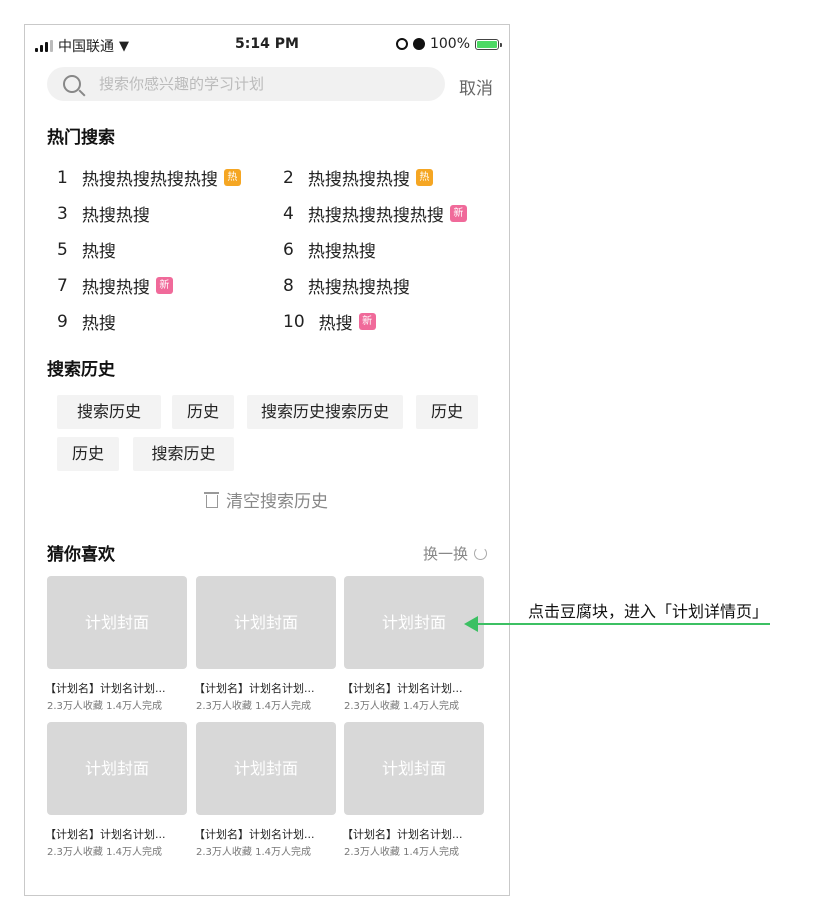  What do you see at coordinates (62, 285) in the screenshot?
I see `hot-search-rank: 7` at bounding box center [62, 285].